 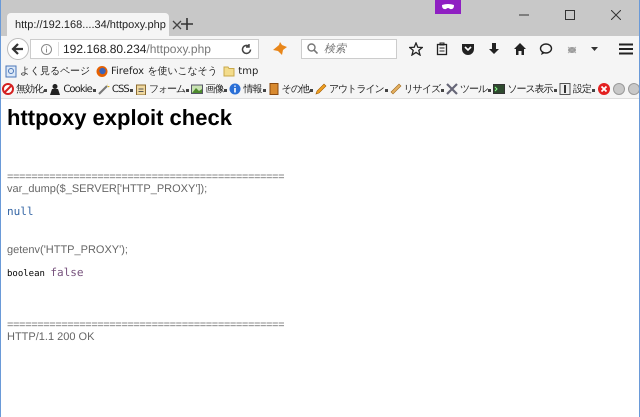 What do you see at coordinates (18, 49) in the screenshot?
I see `back-icon` at bounding box center [18, 49].